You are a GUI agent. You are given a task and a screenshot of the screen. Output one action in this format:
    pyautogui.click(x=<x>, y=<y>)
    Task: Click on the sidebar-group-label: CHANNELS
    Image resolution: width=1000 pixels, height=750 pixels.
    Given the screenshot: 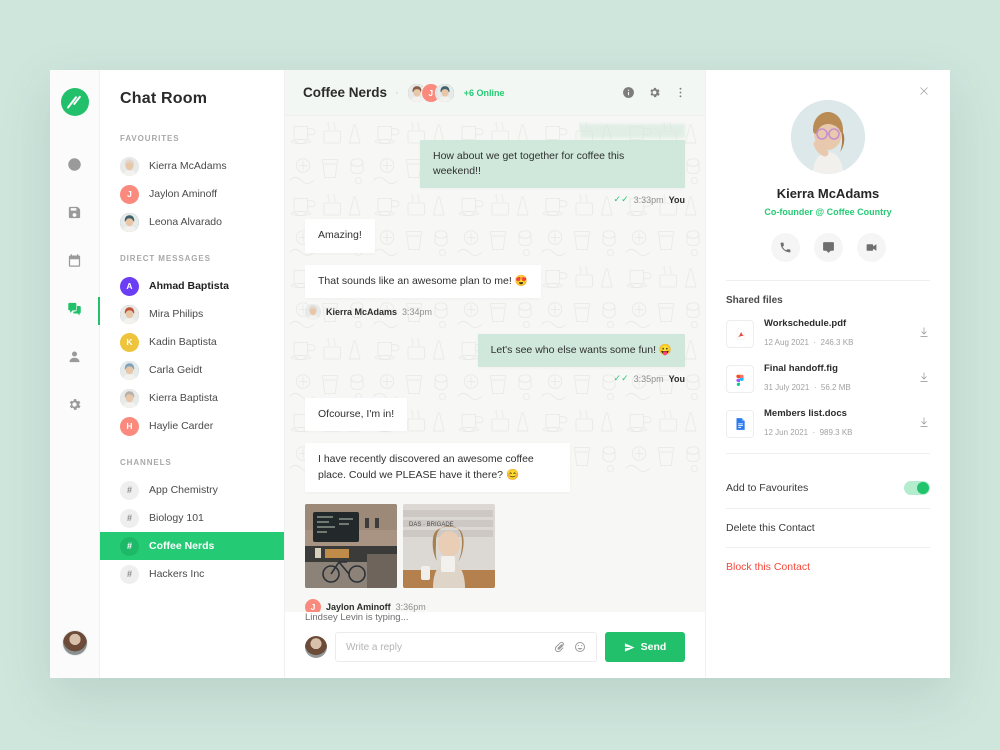 What is the action you would take?
    pyautogui.click(x=146, y=462)
    